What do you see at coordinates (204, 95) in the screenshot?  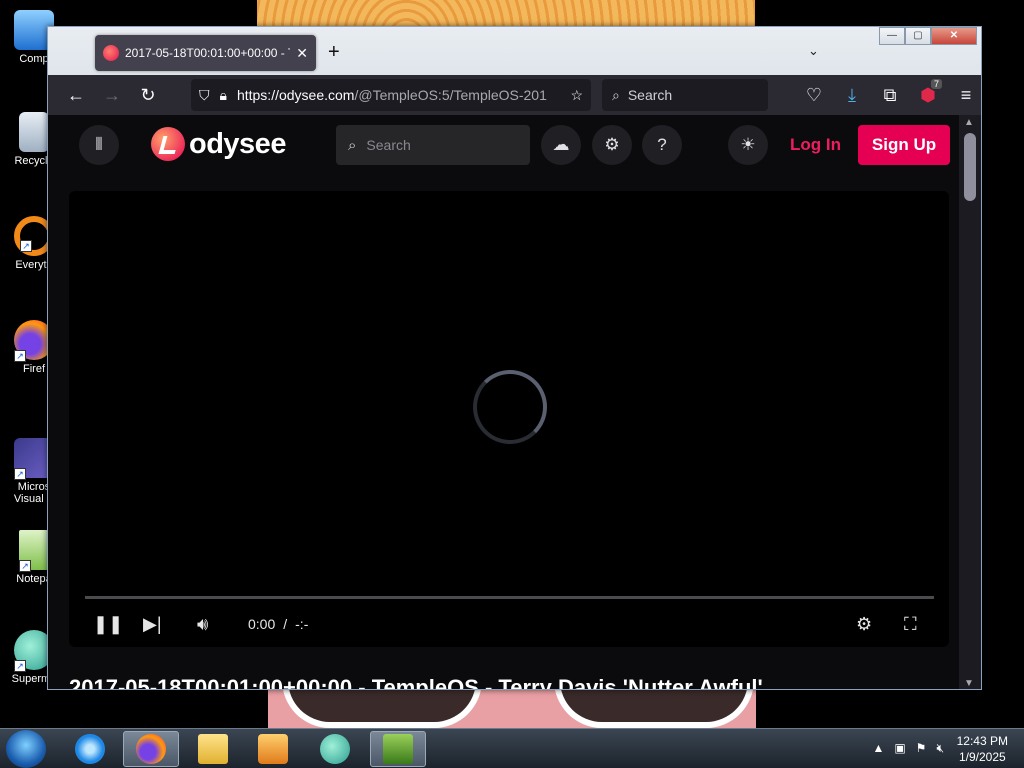 I see `tracking-protection-shield-icon: ⛉` at bounding box center [204, 95].